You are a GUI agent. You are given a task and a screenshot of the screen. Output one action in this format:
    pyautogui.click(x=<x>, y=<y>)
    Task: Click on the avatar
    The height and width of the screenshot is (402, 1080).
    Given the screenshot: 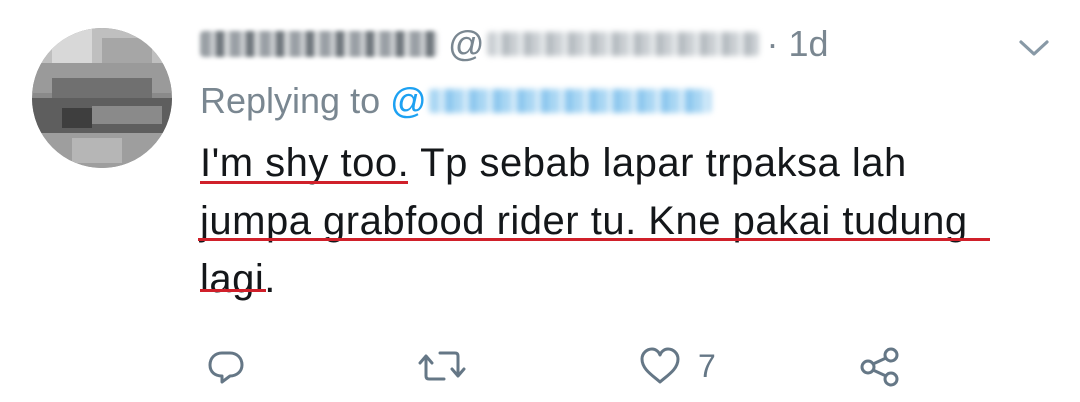 What is the action you would take?
    pyautogui.click(x=102, y=98)
    